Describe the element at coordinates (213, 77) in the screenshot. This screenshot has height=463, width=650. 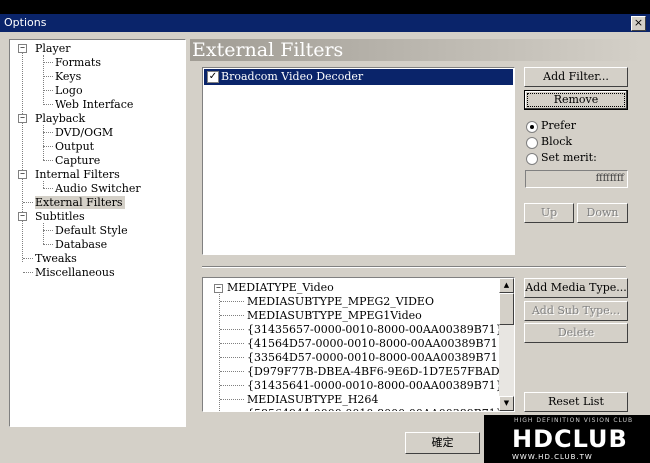
I see `filter-enabled-checkbox: ✓` at that location.